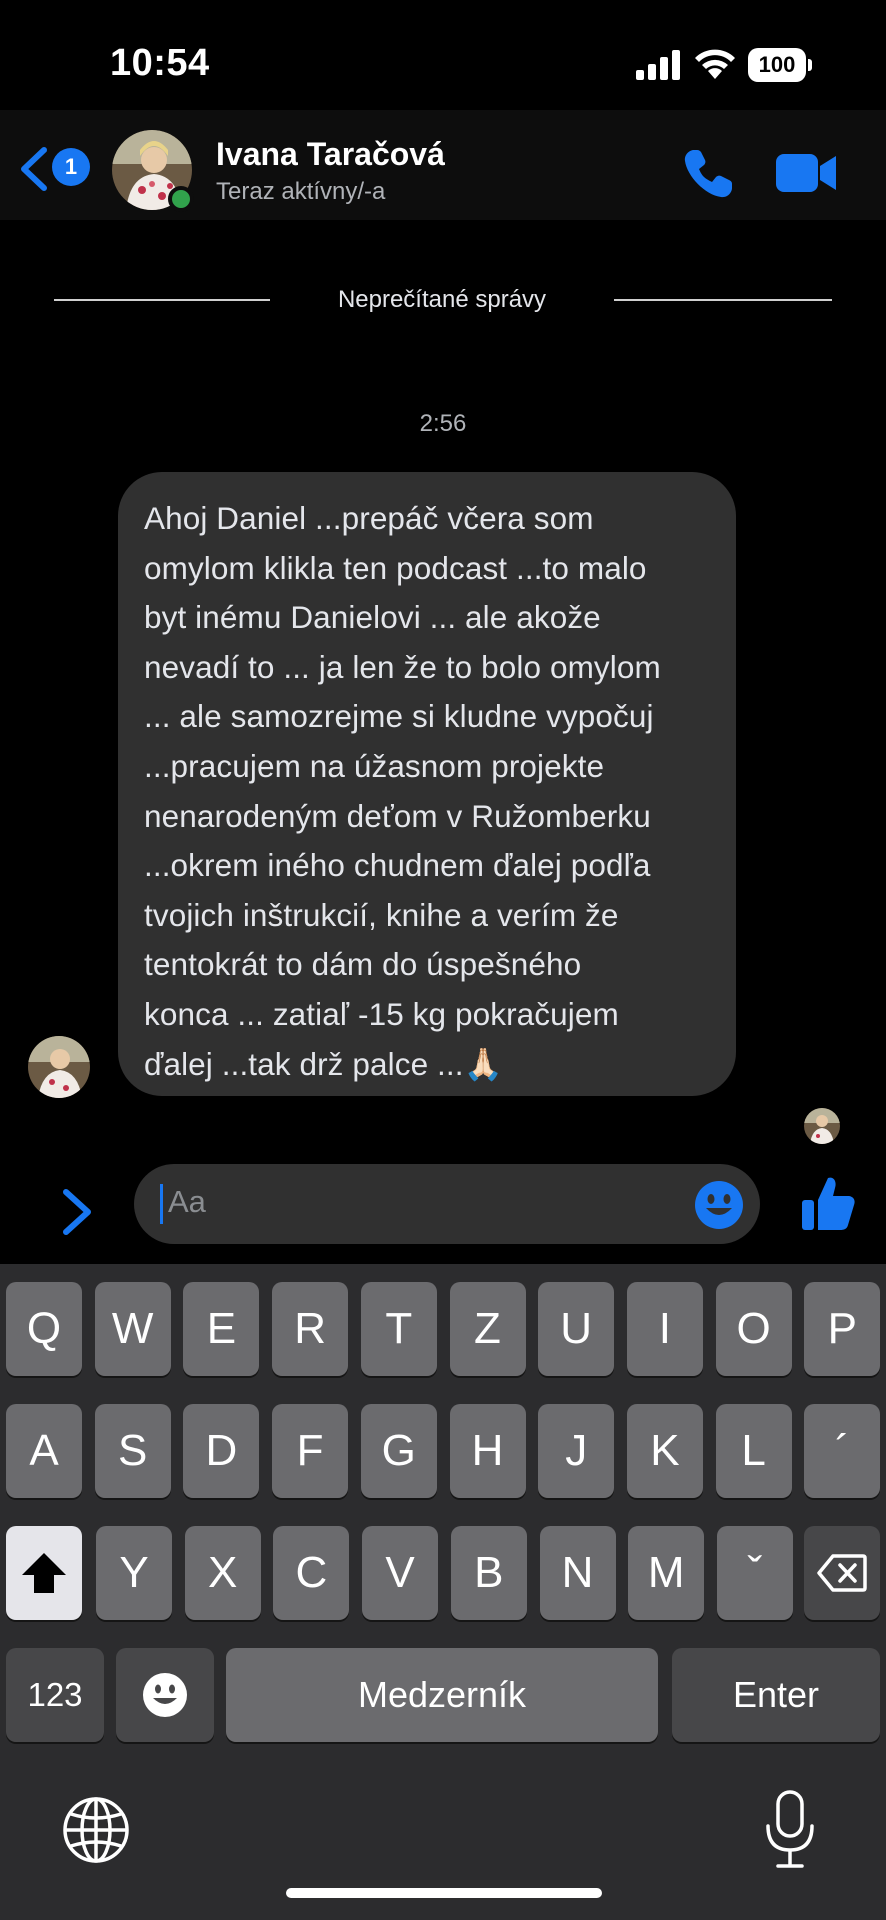 The image size is (886, 1920). What do you see at coordinates (221, 1451) in the screenshot?
I see `key-D: D` at bounding box center [221, 1451].